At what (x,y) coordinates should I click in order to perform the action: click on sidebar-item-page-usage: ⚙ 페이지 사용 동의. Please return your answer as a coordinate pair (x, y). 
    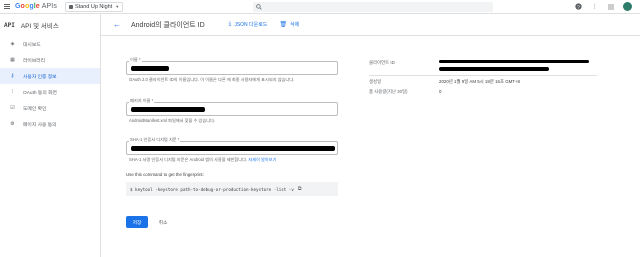
    Looking at the image, I should click on (50, 124).